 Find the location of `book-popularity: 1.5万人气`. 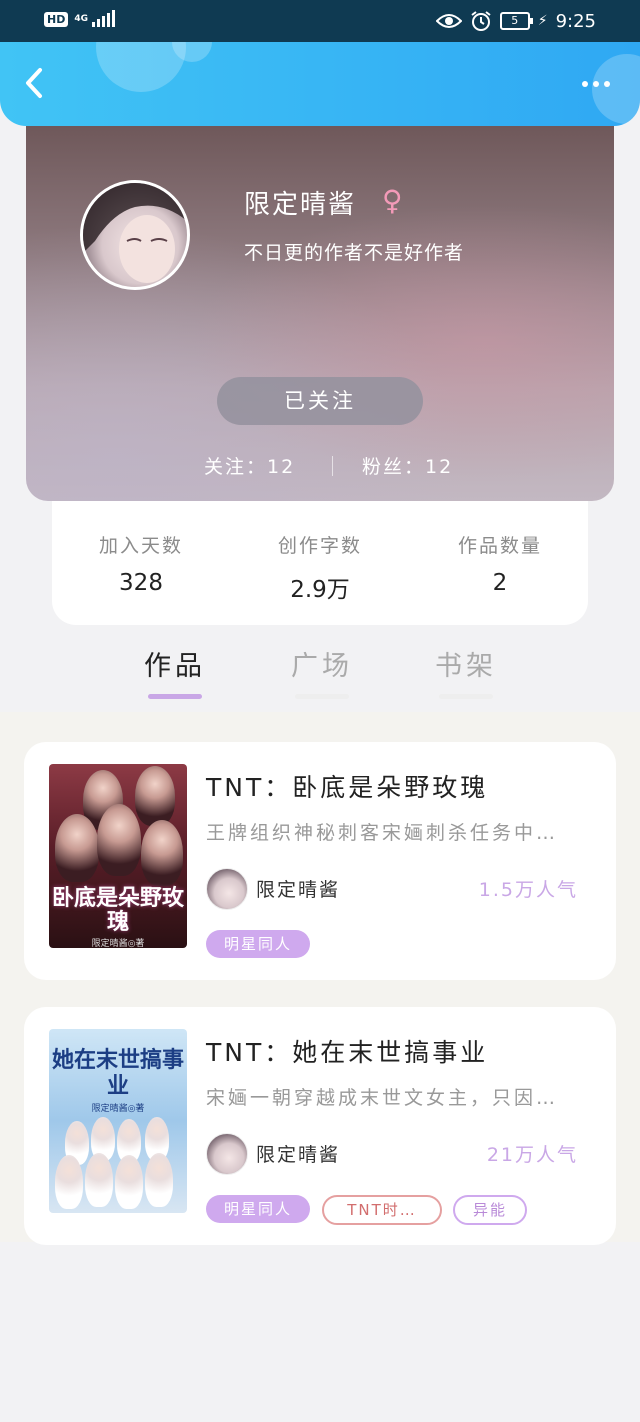

book-popularity: 1.5万人气 is located at coordinates (528, 890).